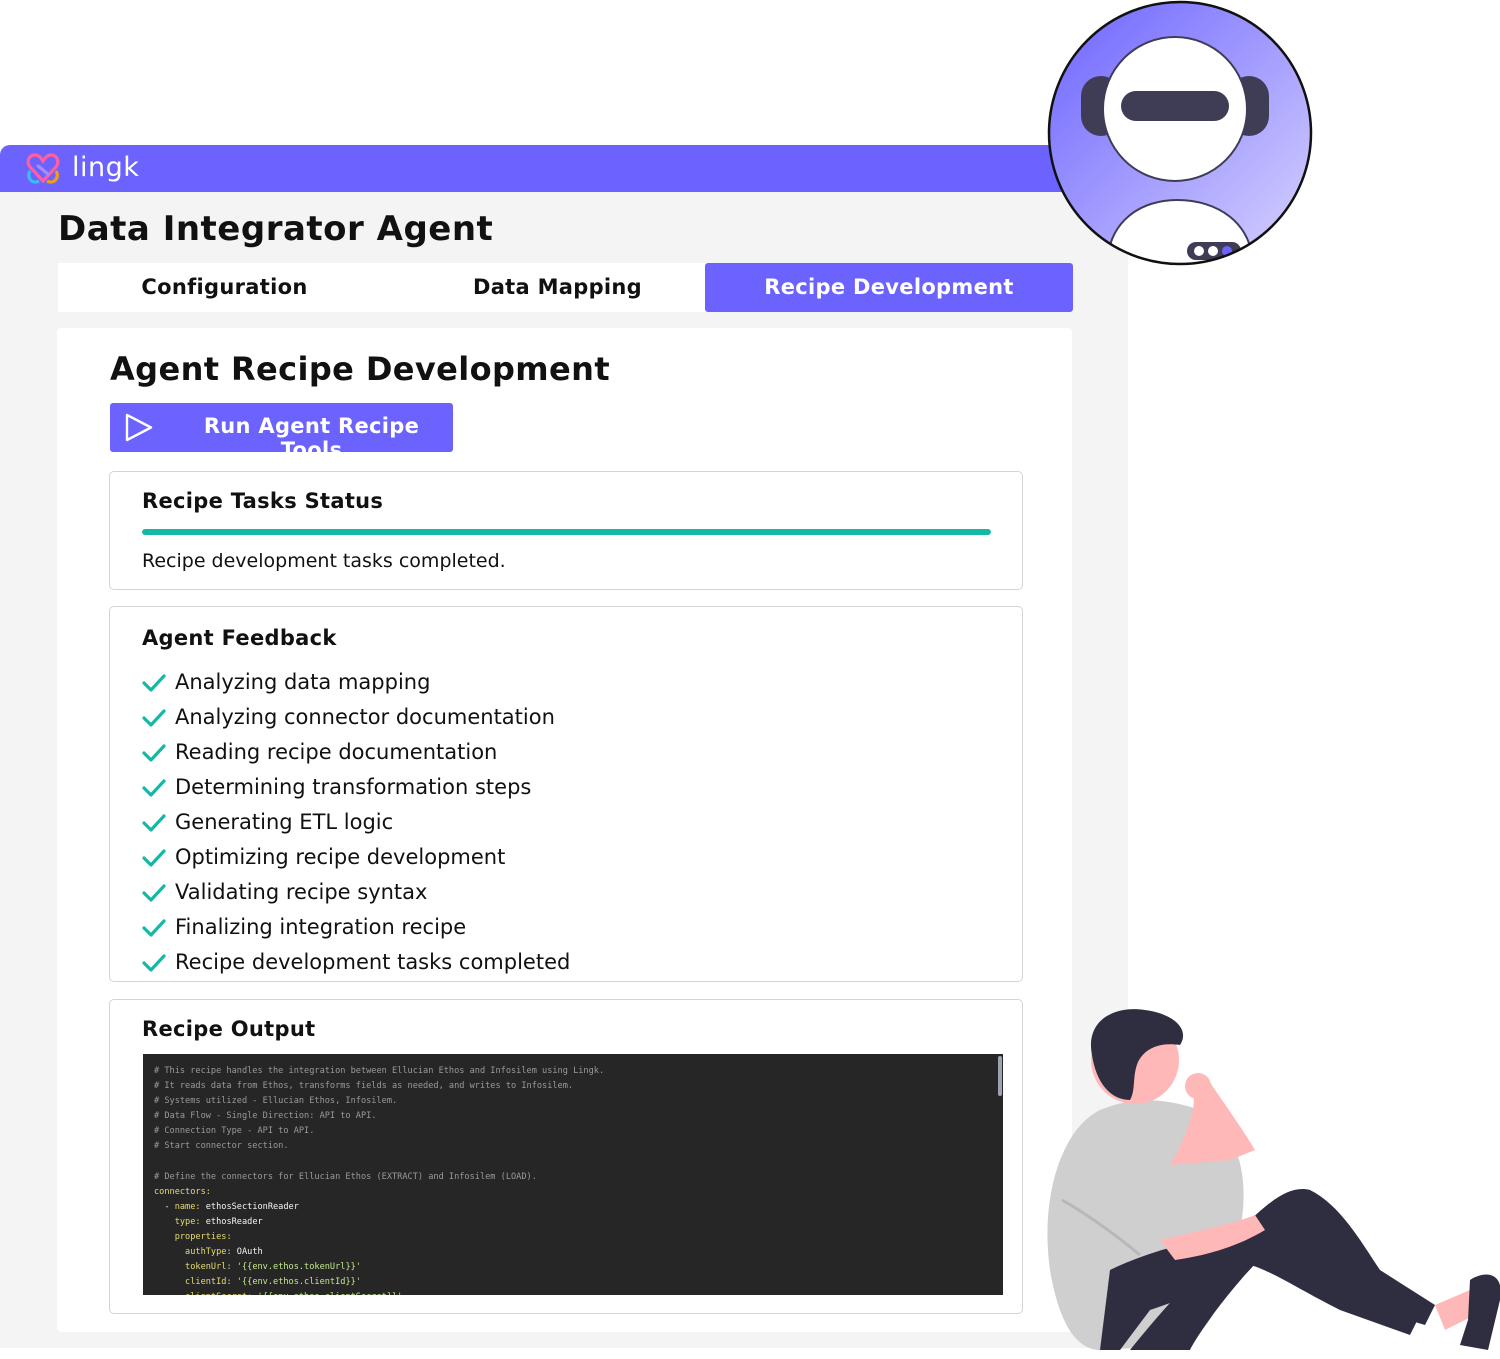 The image size is (1500, 1359). I want to click on feedback-item: Analyzing data mapping, so click(356, 682).